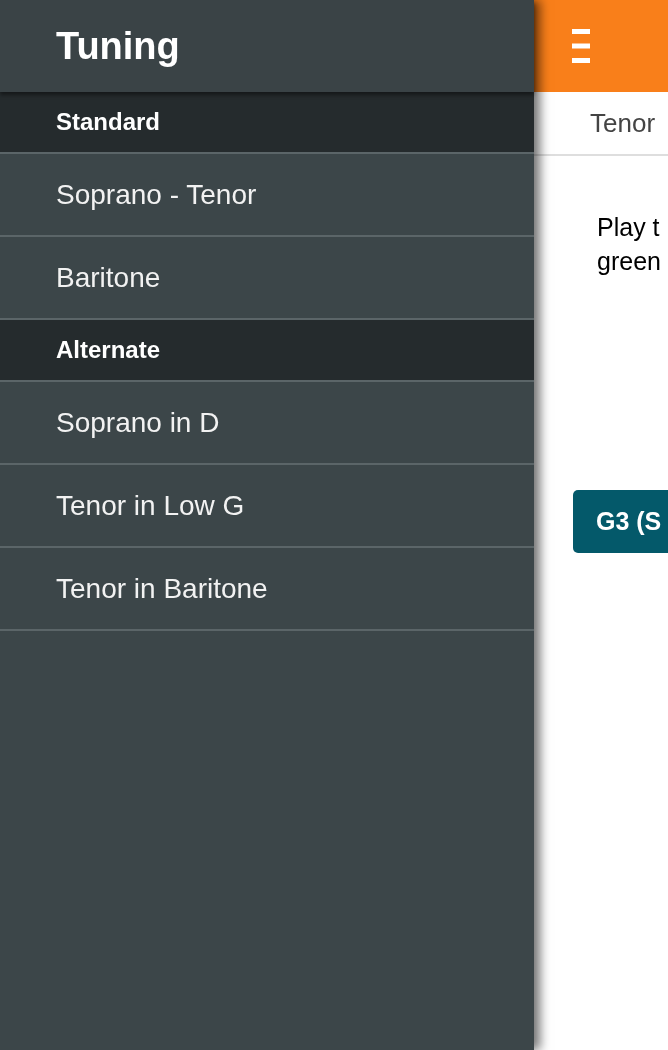  Describe the element at coordinates (267, 195) in the screenshot. I see `tuning-list-item: Soprano - Tenor` at that location.